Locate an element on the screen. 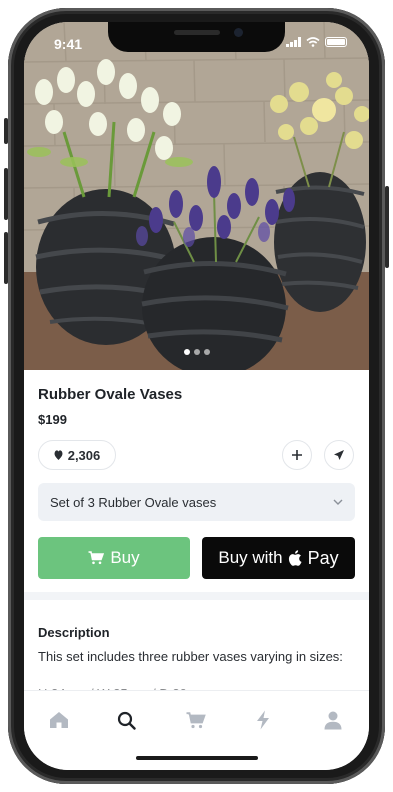 Image resolution: width=393 pixels, height=792 pixels. variant-select: Set of 3 Rubber Ovale vases is located at coordinates (196, 502).